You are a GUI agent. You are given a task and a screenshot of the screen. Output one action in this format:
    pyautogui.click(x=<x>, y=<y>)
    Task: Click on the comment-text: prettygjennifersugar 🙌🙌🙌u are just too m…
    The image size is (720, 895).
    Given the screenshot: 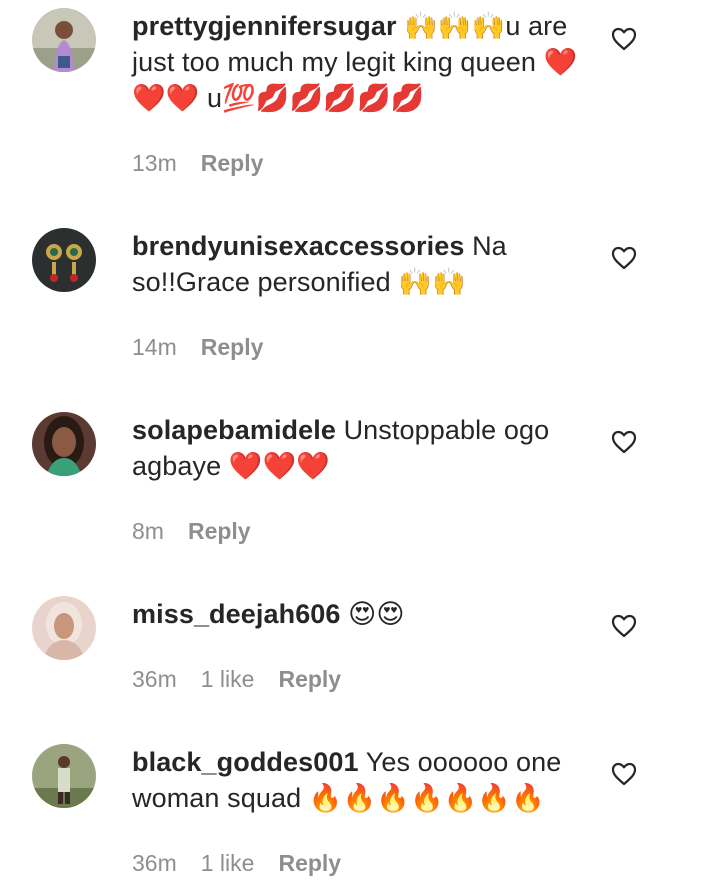 What is the action you would take?
    pyautogui.click(x=356, y=62)
    